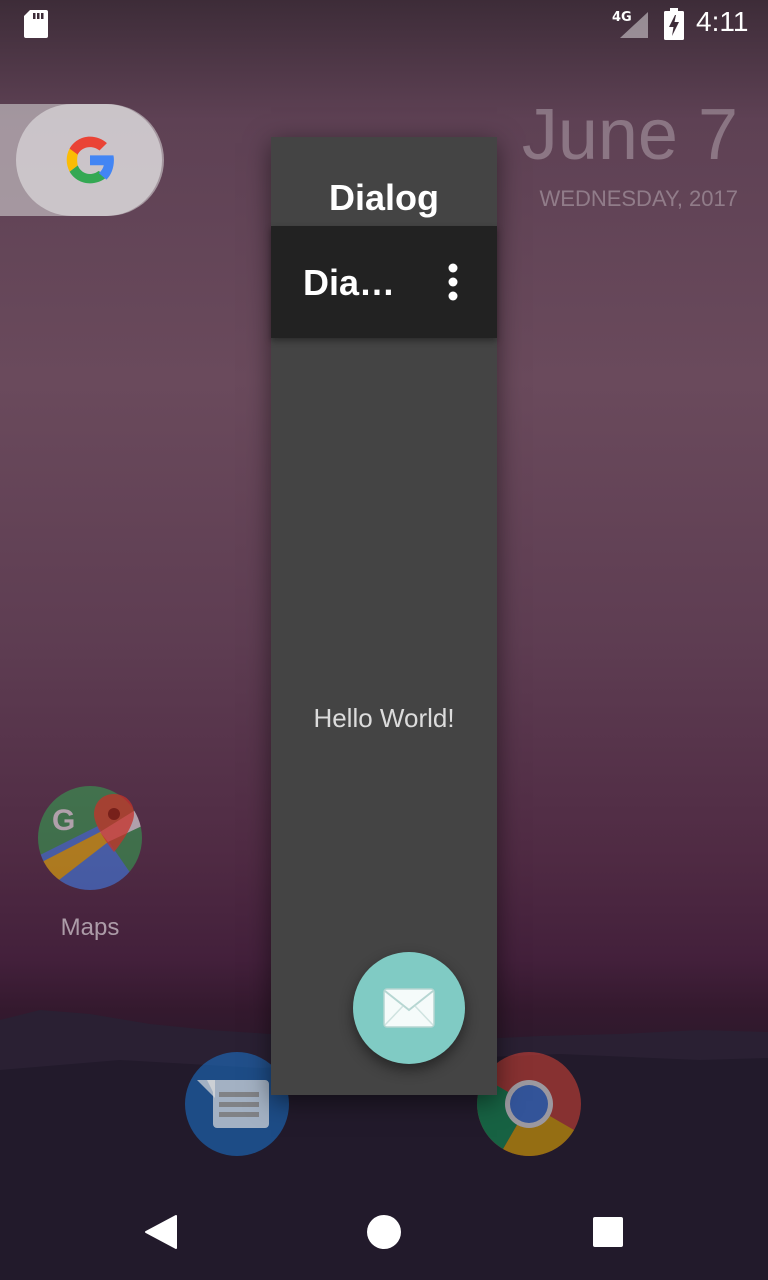 Image resolution: width=768 pixels, height=1280 pixels. I want to click on mail-icon, so click(409, 1008).